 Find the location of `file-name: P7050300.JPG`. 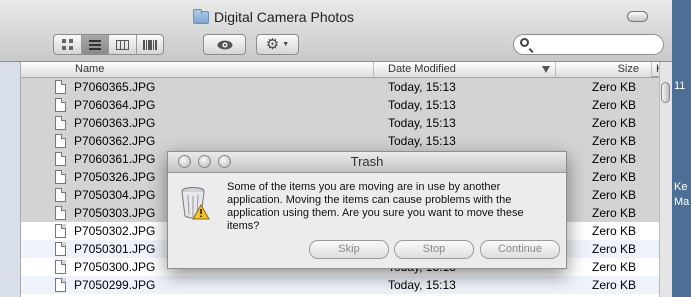

file-name: P7050300.JPG is located at coordinates (115, 267).